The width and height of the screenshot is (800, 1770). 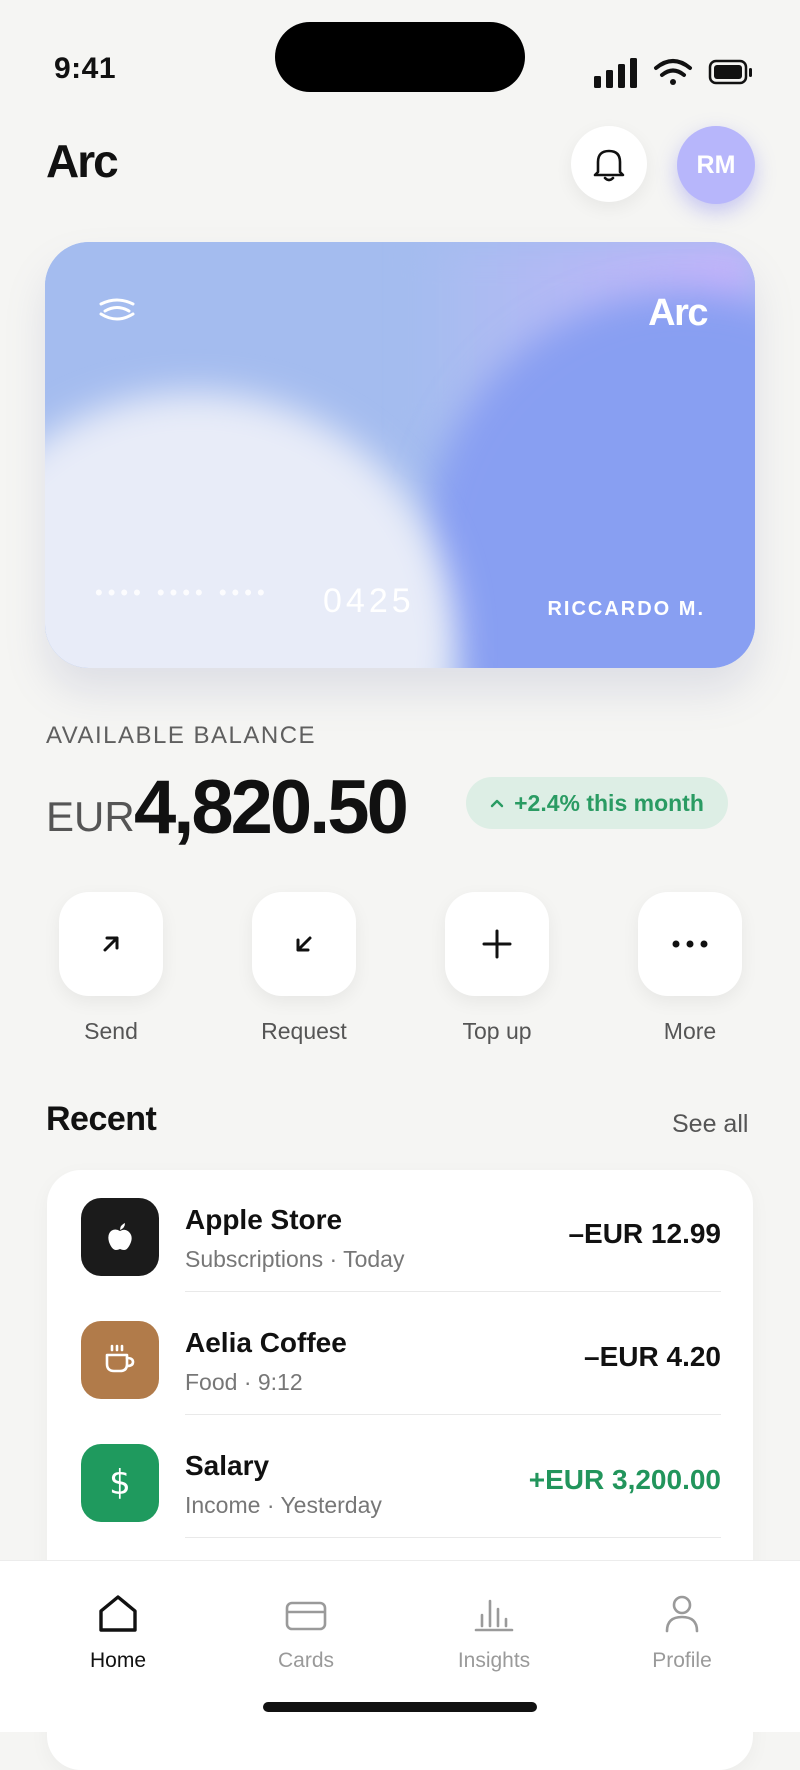 I want to click on transaction-meta: Income · Yesterday, so click(x=283, y=1505).